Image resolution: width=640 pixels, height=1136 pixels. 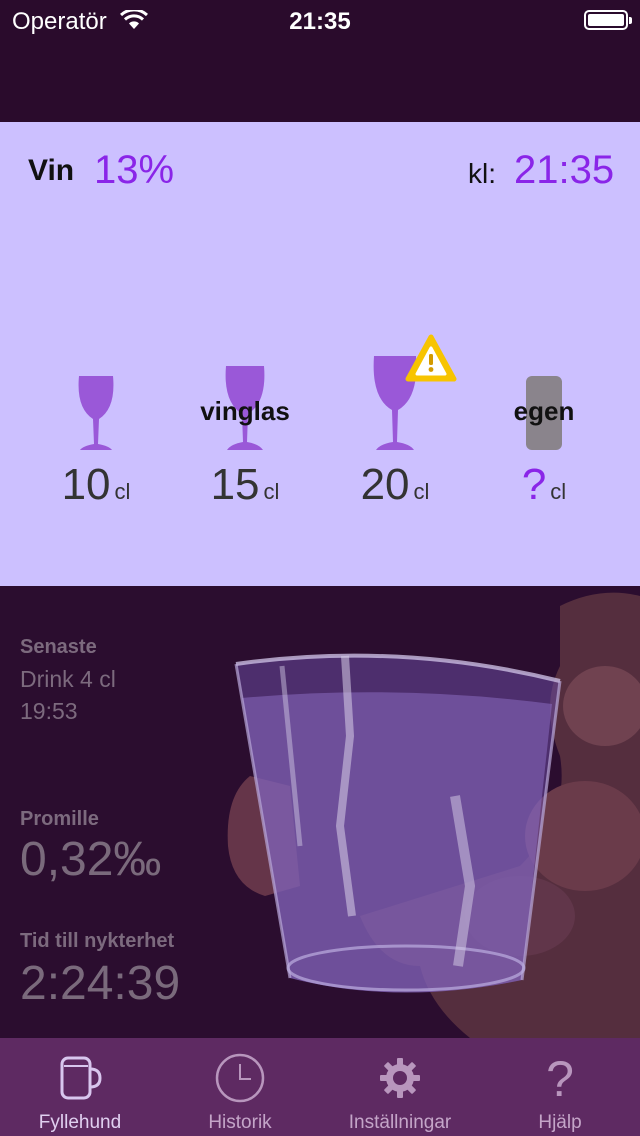 What do you see at coordinates (100, 983) in the screenshot?
I see `sober-time-value: 2:24:39` at bounding box center [100, 983].